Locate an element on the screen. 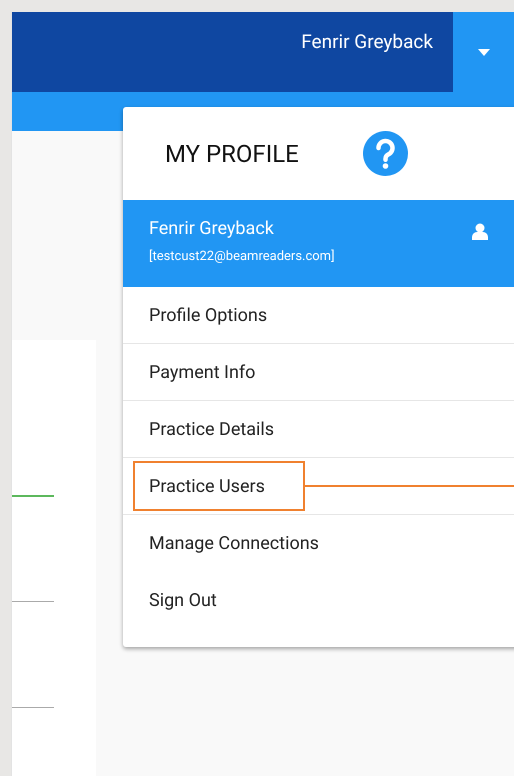 The width and height of the screenshot is (514, 776). menu-item: Practice Details is located at coordinates (219, 429).